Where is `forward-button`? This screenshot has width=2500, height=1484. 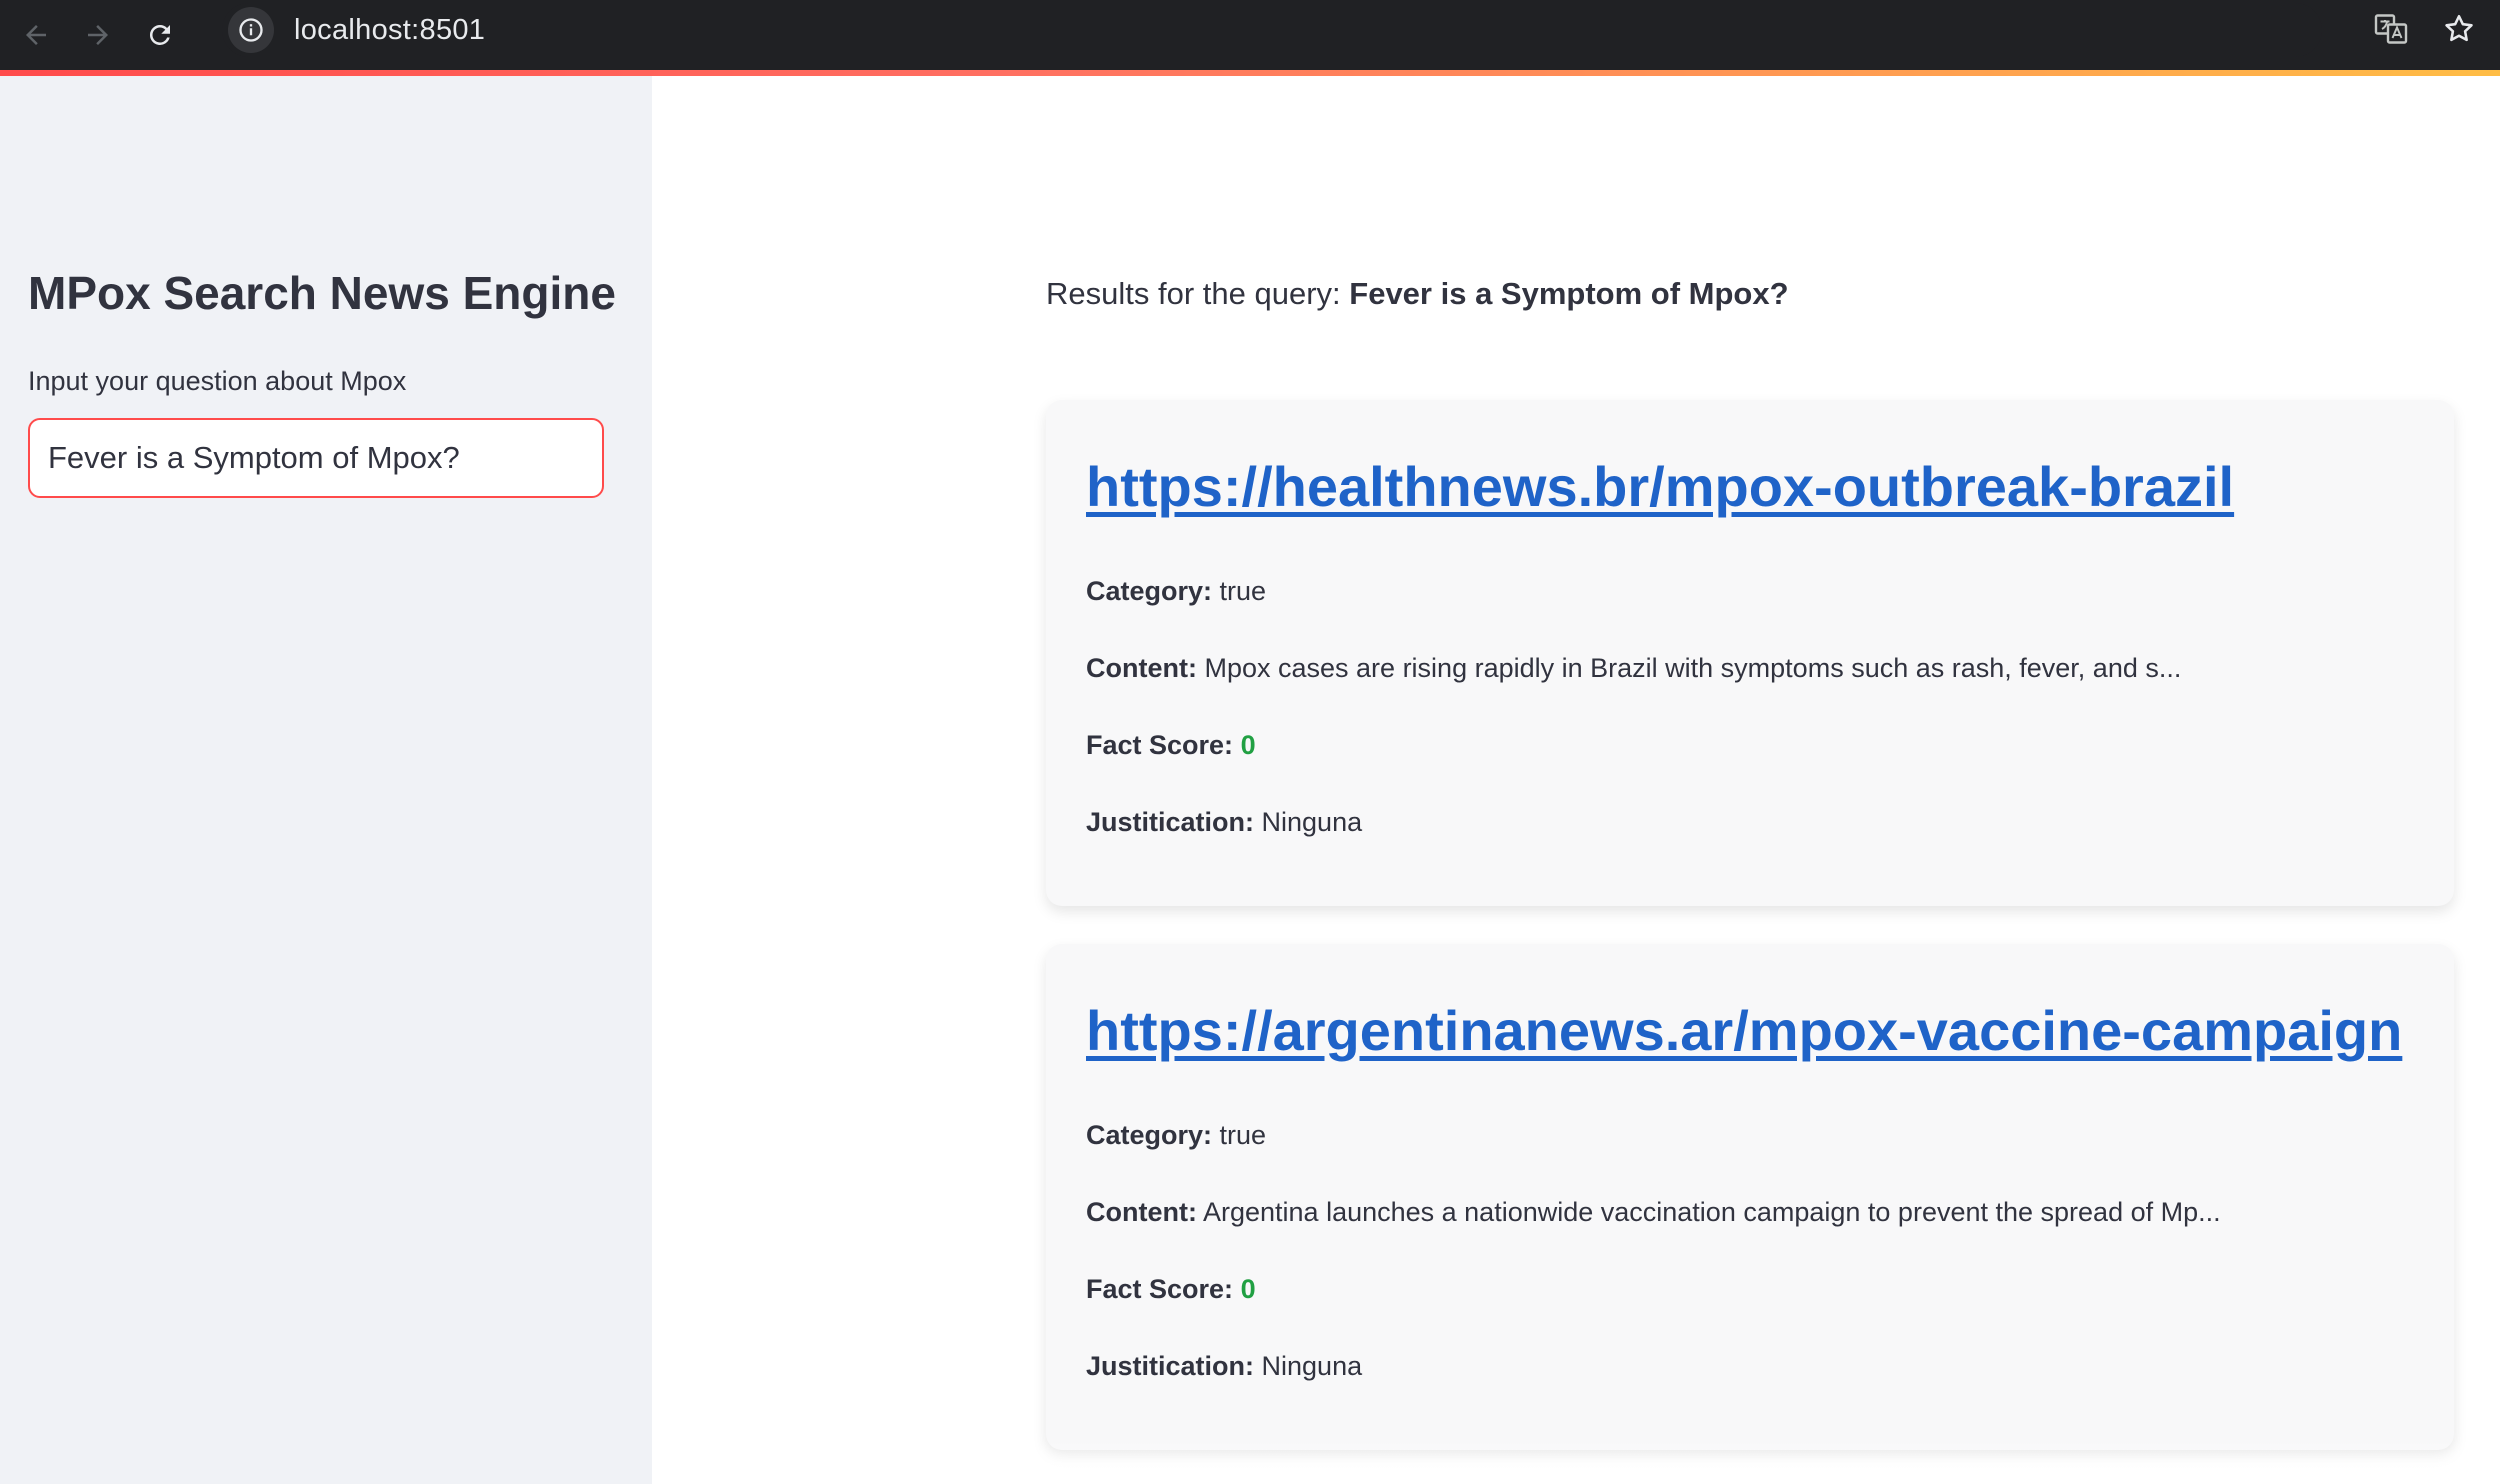 forward-button is located at coordinates (98, 35).